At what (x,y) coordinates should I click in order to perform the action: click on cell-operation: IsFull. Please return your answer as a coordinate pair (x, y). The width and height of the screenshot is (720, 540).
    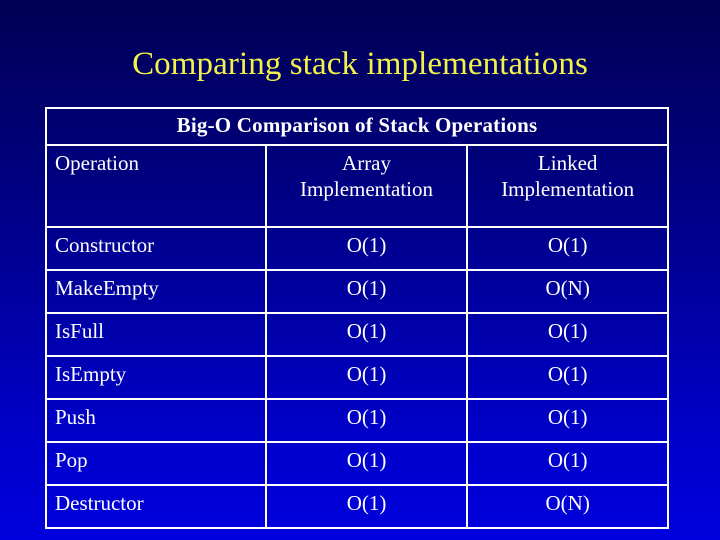
    Looking at the image, I should click on (156, 334).